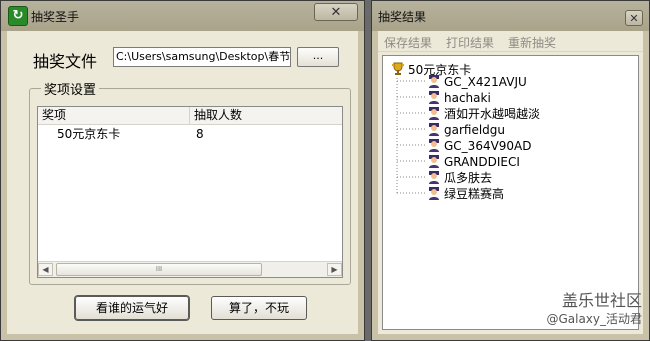  What do you see at coordinates (266, 115) in the screenshot?
I see `column-header-count: 抽取人数` at bounding box center [266, 115].